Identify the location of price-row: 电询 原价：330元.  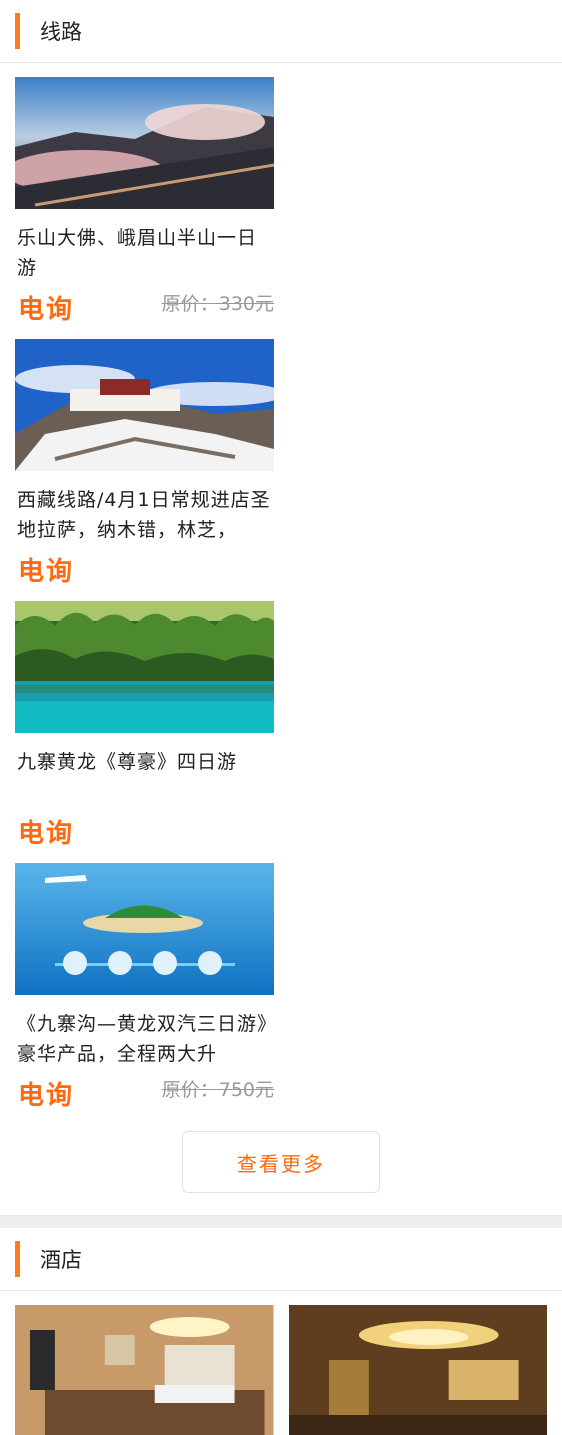
(144, 311).